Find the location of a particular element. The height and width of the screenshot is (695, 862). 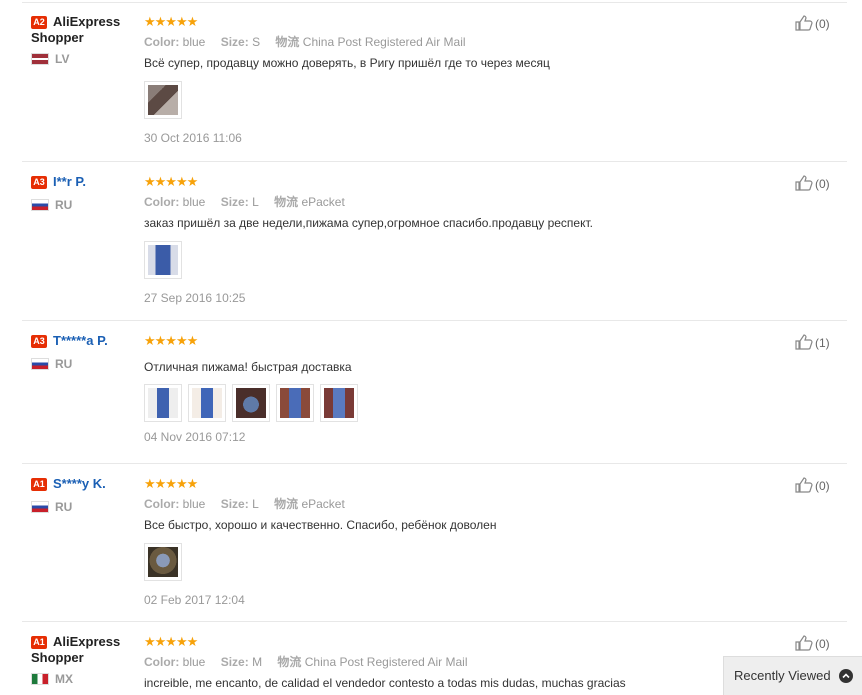

review-date: 27 Sep 2016 10:25 is located at coordinates (195, 298).